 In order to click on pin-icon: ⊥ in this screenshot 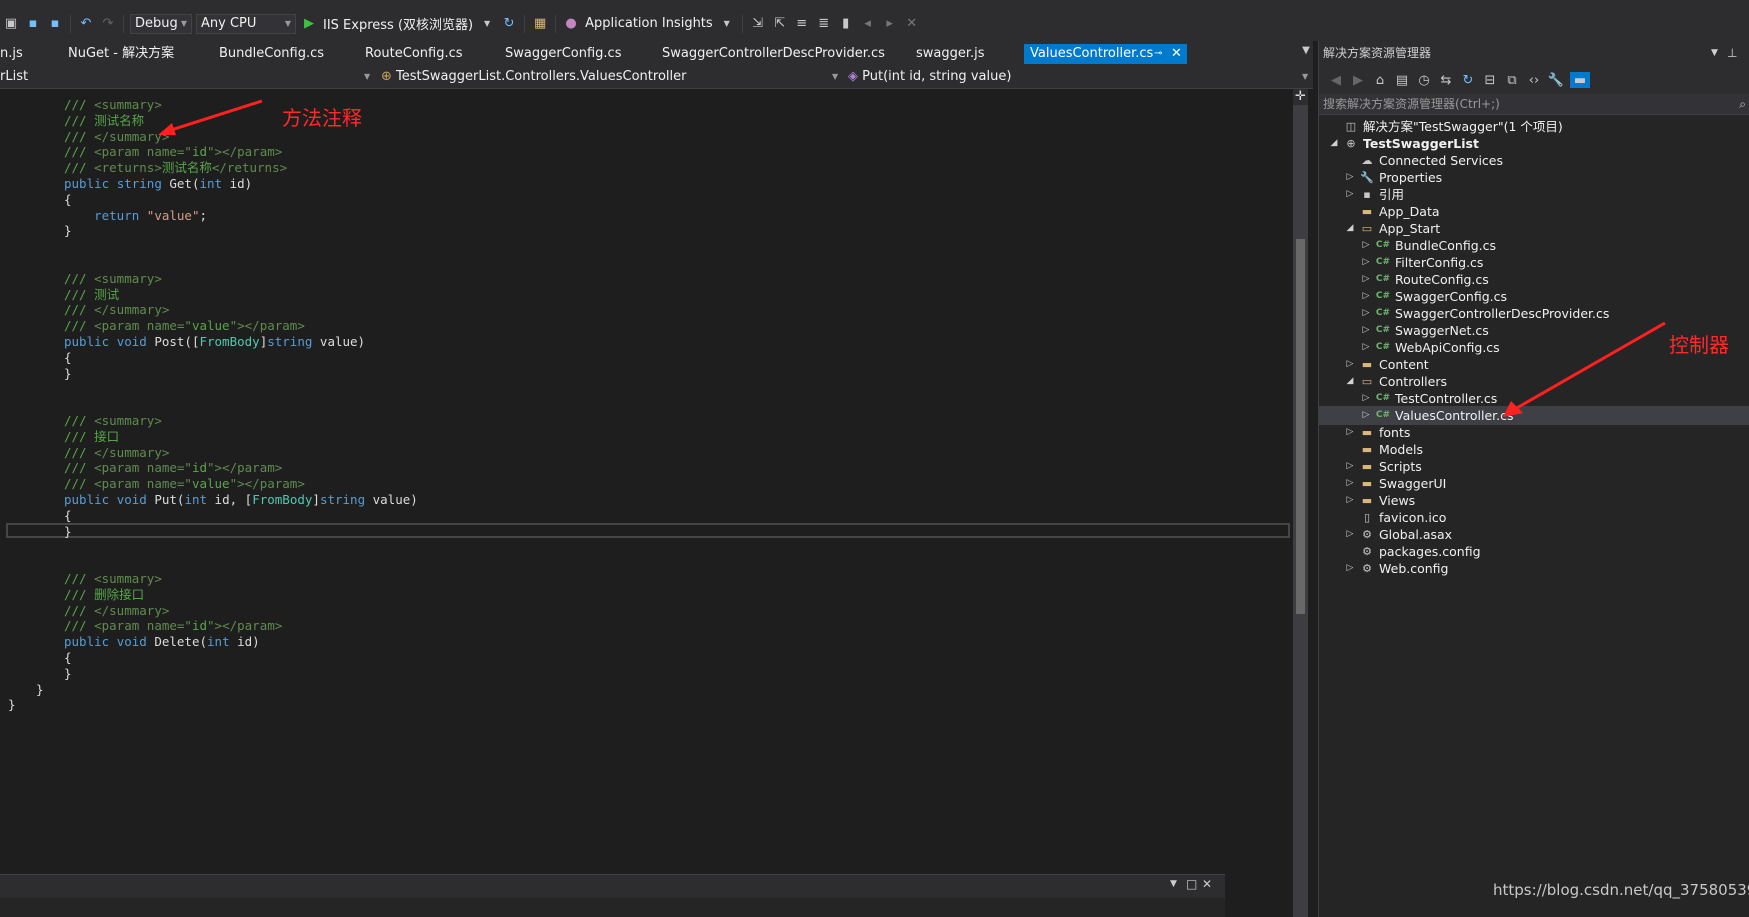, I will do `click(1732, 53)`.